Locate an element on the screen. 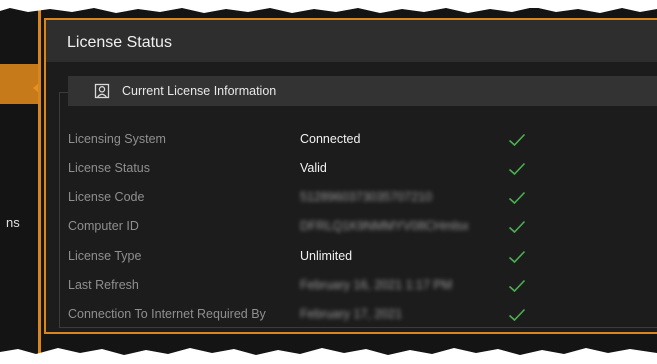  license-row: Last Refresh February 16, 2021 1:17 PM is located at coordinates (351, 288).